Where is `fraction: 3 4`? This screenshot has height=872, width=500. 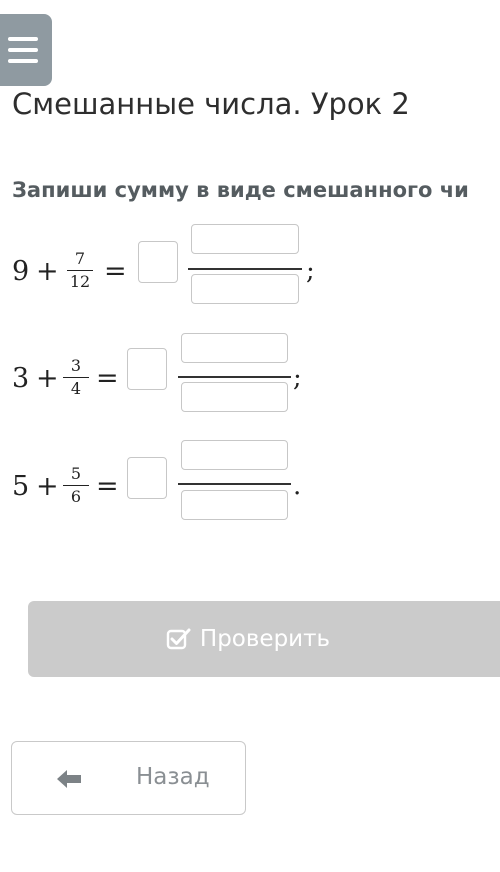
fraction: 3 4 is located at coordinates (76, 377).